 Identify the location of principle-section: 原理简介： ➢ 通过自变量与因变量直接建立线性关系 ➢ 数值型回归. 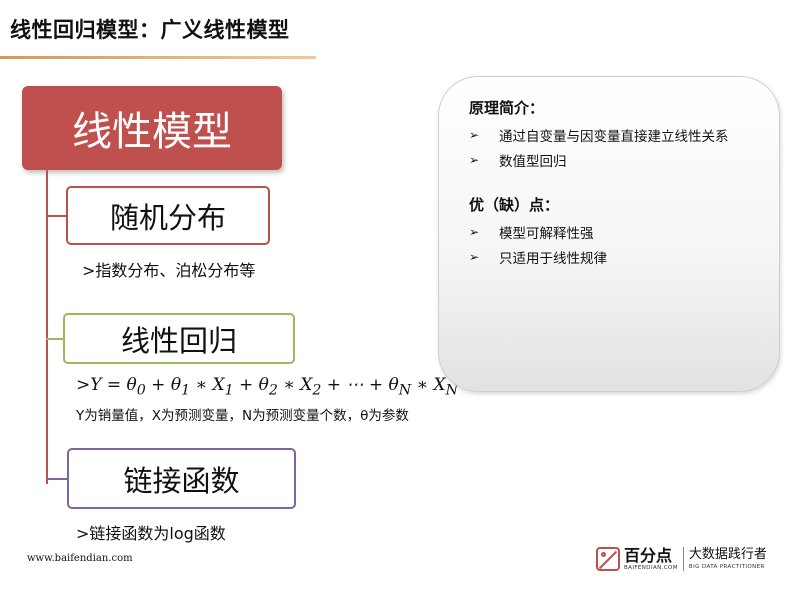
(599, 134).